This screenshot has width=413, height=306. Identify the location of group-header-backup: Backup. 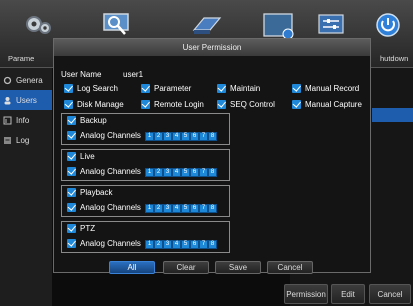
(87, 120).